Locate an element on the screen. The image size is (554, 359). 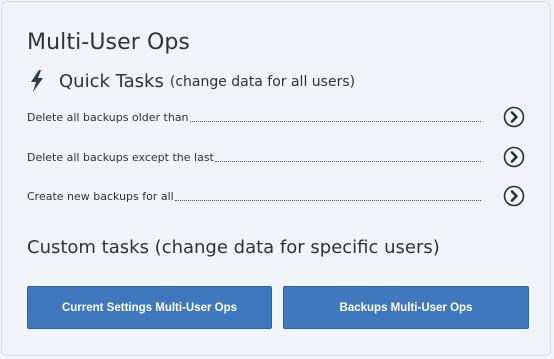
quick-task-label: Delete all backups except the last is located at coordinates (120, 157).